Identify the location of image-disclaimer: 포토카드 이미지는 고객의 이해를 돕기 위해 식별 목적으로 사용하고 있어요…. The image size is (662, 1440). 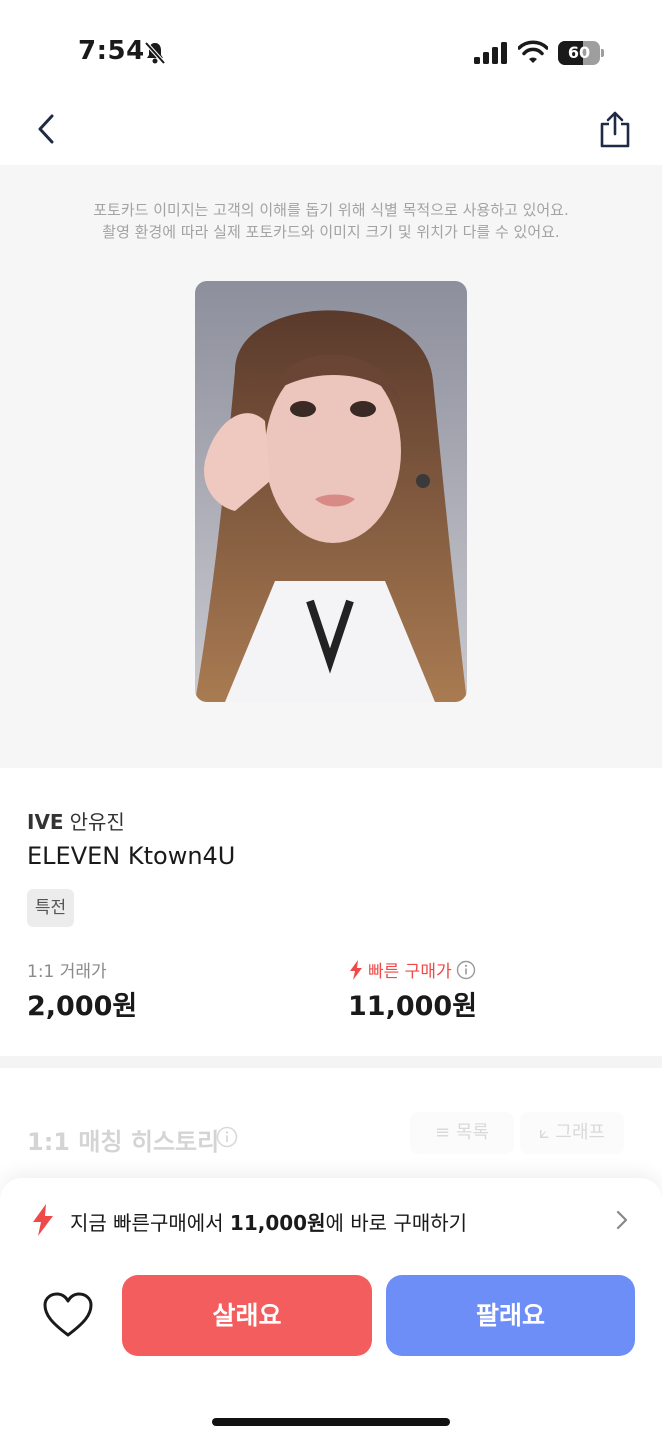
(331, 221).